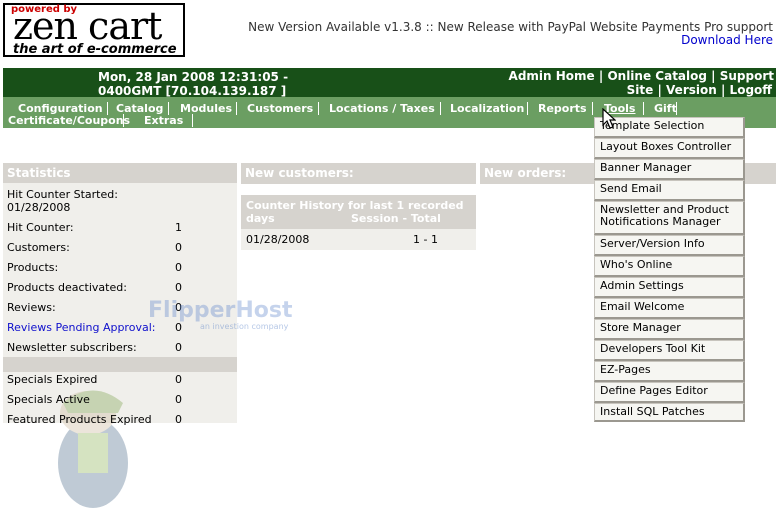 Image resolution: width=776 pixels, height=513 pixels. What do you see at coordinates (81, 327) in the screenshot?
I see `reviews-pending-link: Reviews Pending Approval:` at bounding box center [81, 327].